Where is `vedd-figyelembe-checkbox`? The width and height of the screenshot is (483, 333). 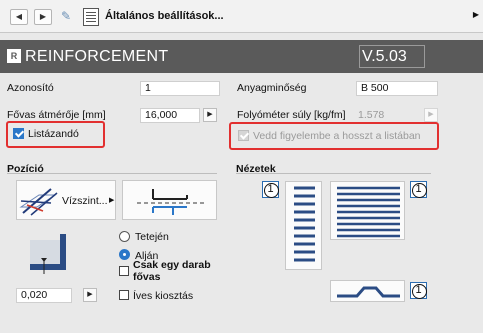 vedd-figyelembe-checkbox is located at coordinates (243, 135).